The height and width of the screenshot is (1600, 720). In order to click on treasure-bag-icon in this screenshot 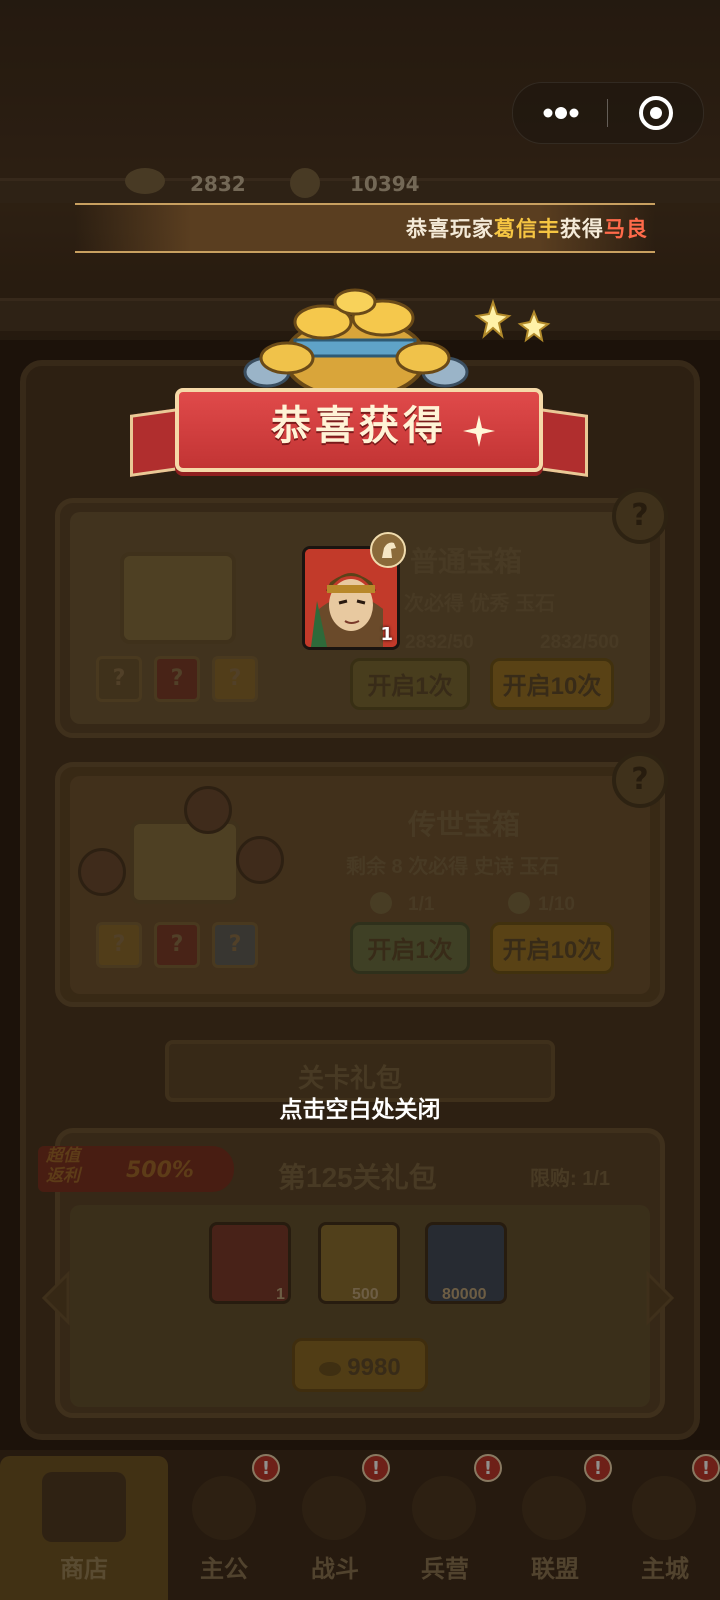, I will do `click(355, 340)`.